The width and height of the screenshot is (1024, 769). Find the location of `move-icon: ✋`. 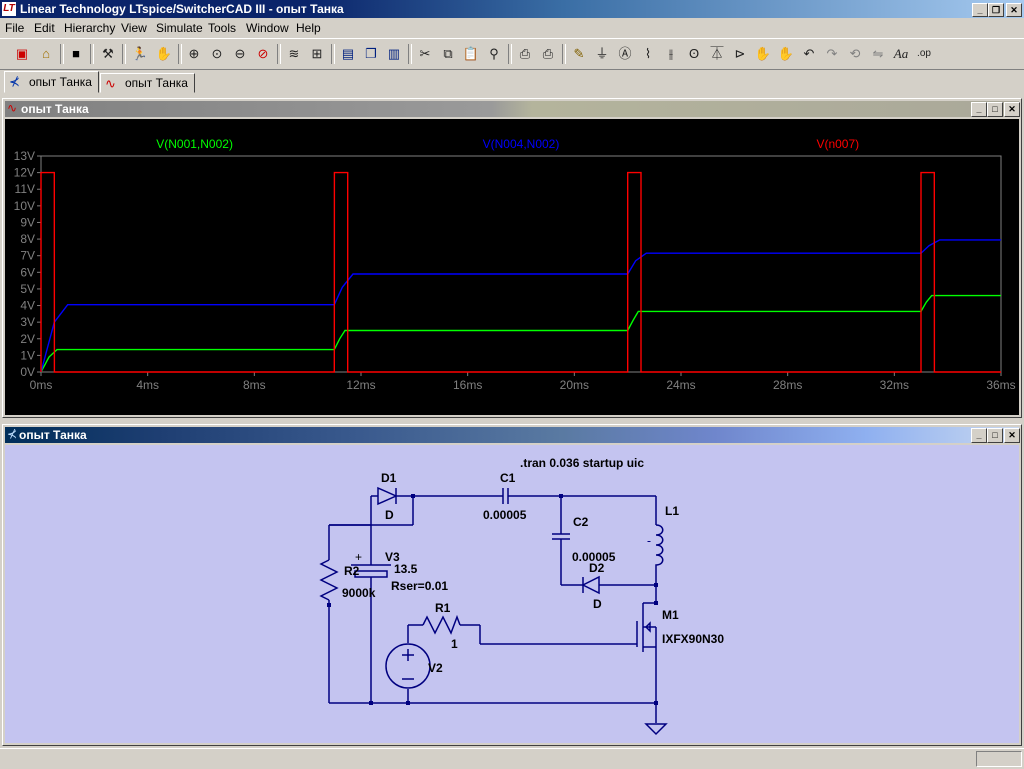

move-icon: ✋ is located at coordinates (763, 54).